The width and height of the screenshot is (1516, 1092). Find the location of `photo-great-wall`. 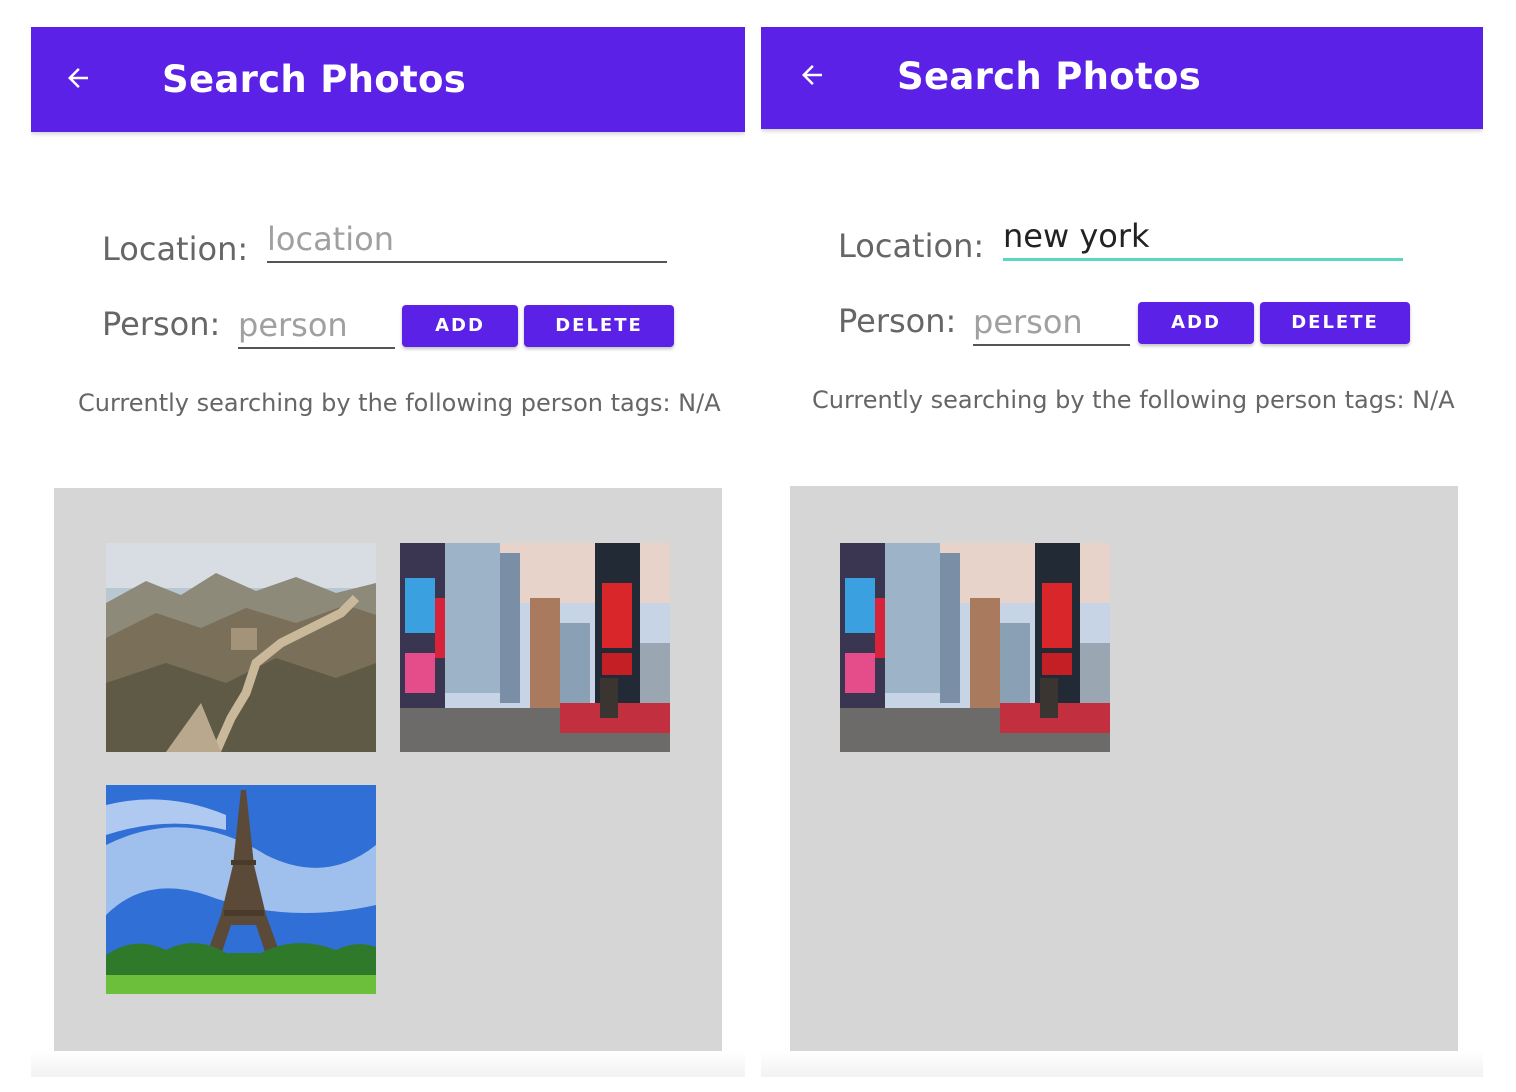

photo-great-wall is located at coordinates (241, 647).